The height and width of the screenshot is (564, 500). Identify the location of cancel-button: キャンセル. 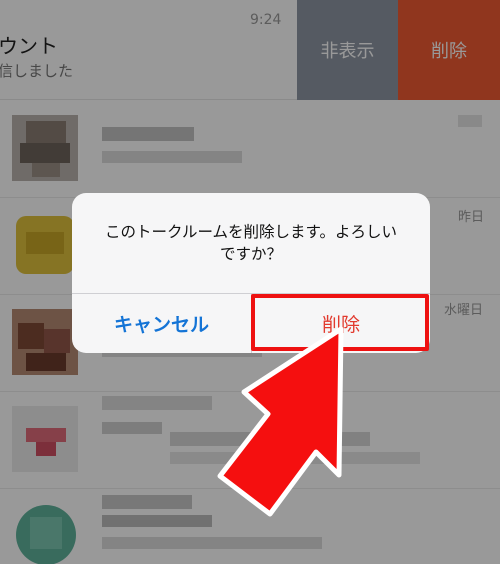
(161, 323).